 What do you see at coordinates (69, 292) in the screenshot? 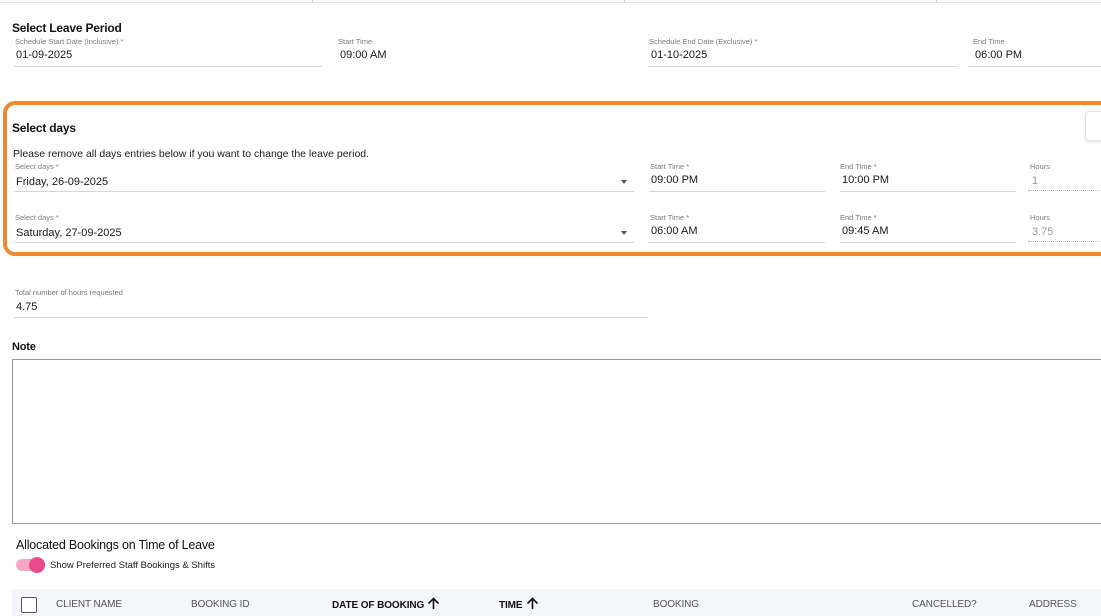
I see `total-hours-label: Total number of hours requested` at bounding box center [69, 292].